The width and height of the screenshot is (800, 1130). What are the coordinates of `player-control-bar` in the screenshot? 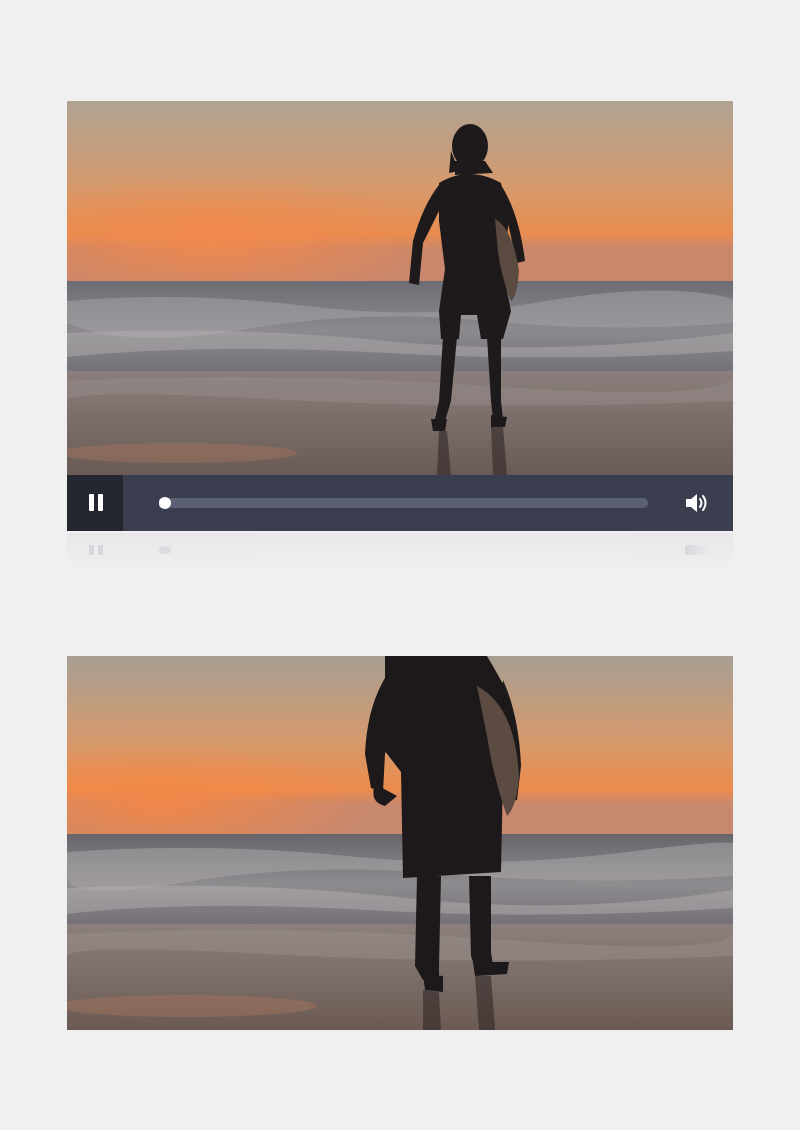 It's located at (400, 503).